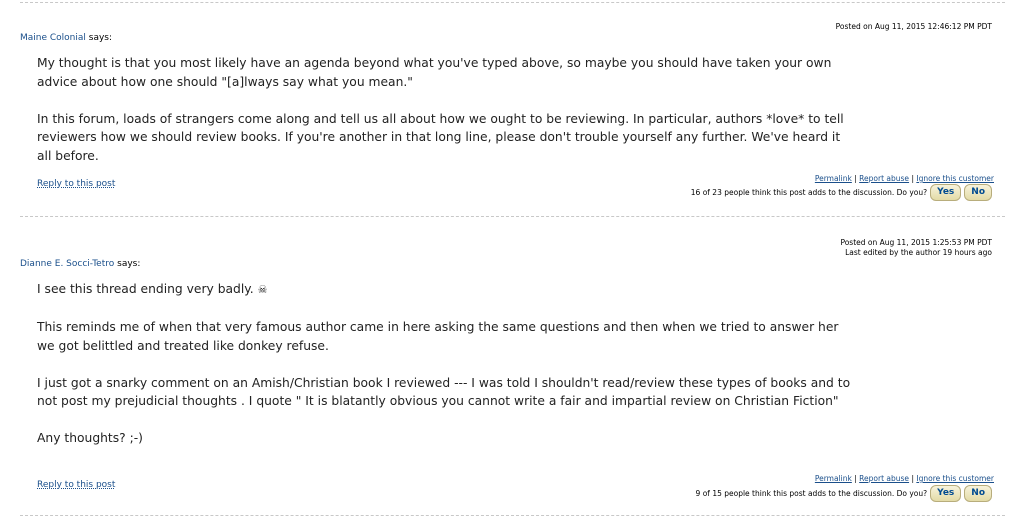 The image size is (1024, 518). Describe the element at coordinates (90, 438) in the screenshot. I see `post-paragraph: Any thoughts? ;-)` at that location.